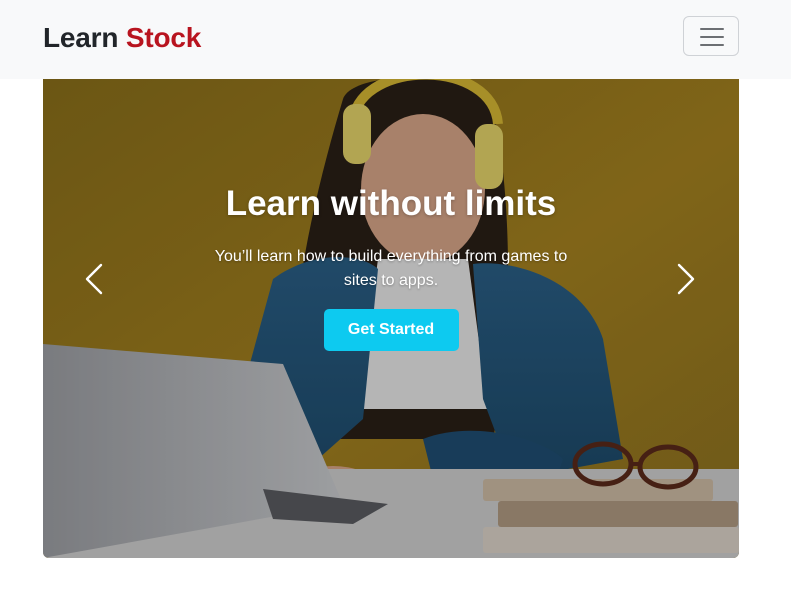 The width and height of the screenshot is (791, 592). What do you see at coordinates (122, 38) in the screenshot?
I see `brand-logo: Learn Stock` at bounding box center [122, 38].